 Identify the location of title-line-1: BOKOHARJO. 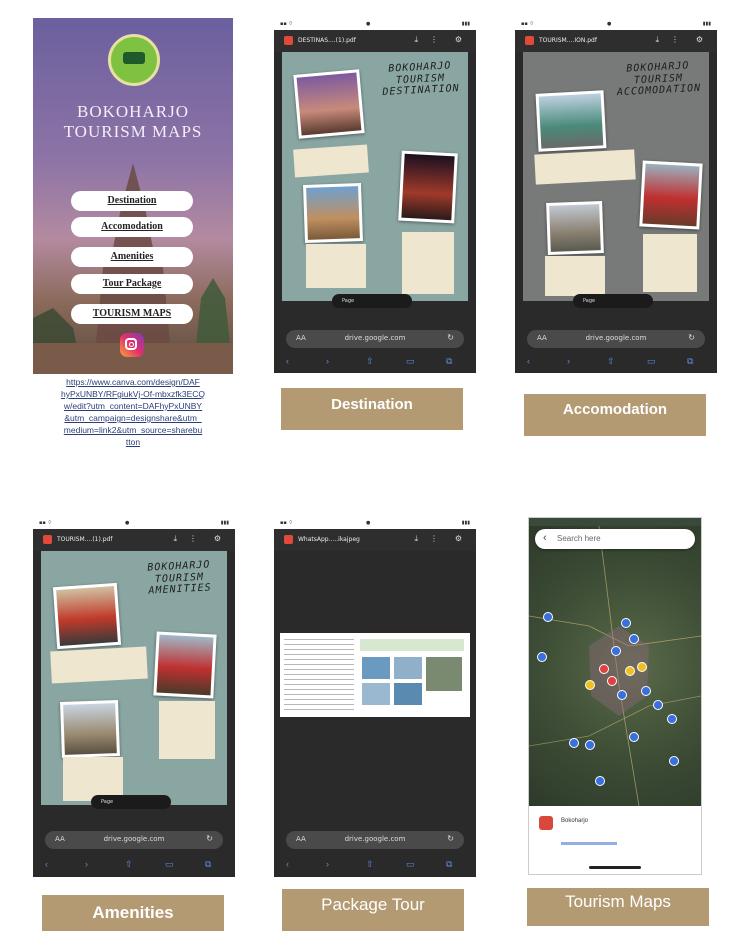
(133, 111).